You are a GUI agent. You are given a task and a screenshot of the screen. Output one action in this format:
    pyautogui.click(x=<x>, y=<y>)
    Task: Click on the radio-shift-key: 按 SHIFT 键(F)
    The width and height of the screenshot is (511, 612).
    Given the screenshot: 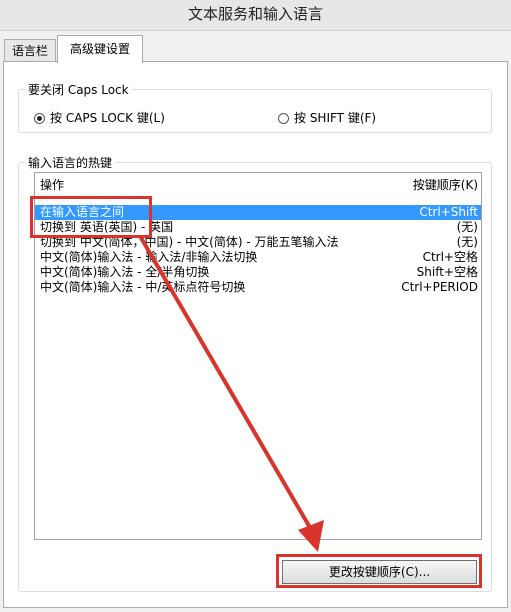 What is the action you would take?
    pyautogui.click(x=327, y=118)
    